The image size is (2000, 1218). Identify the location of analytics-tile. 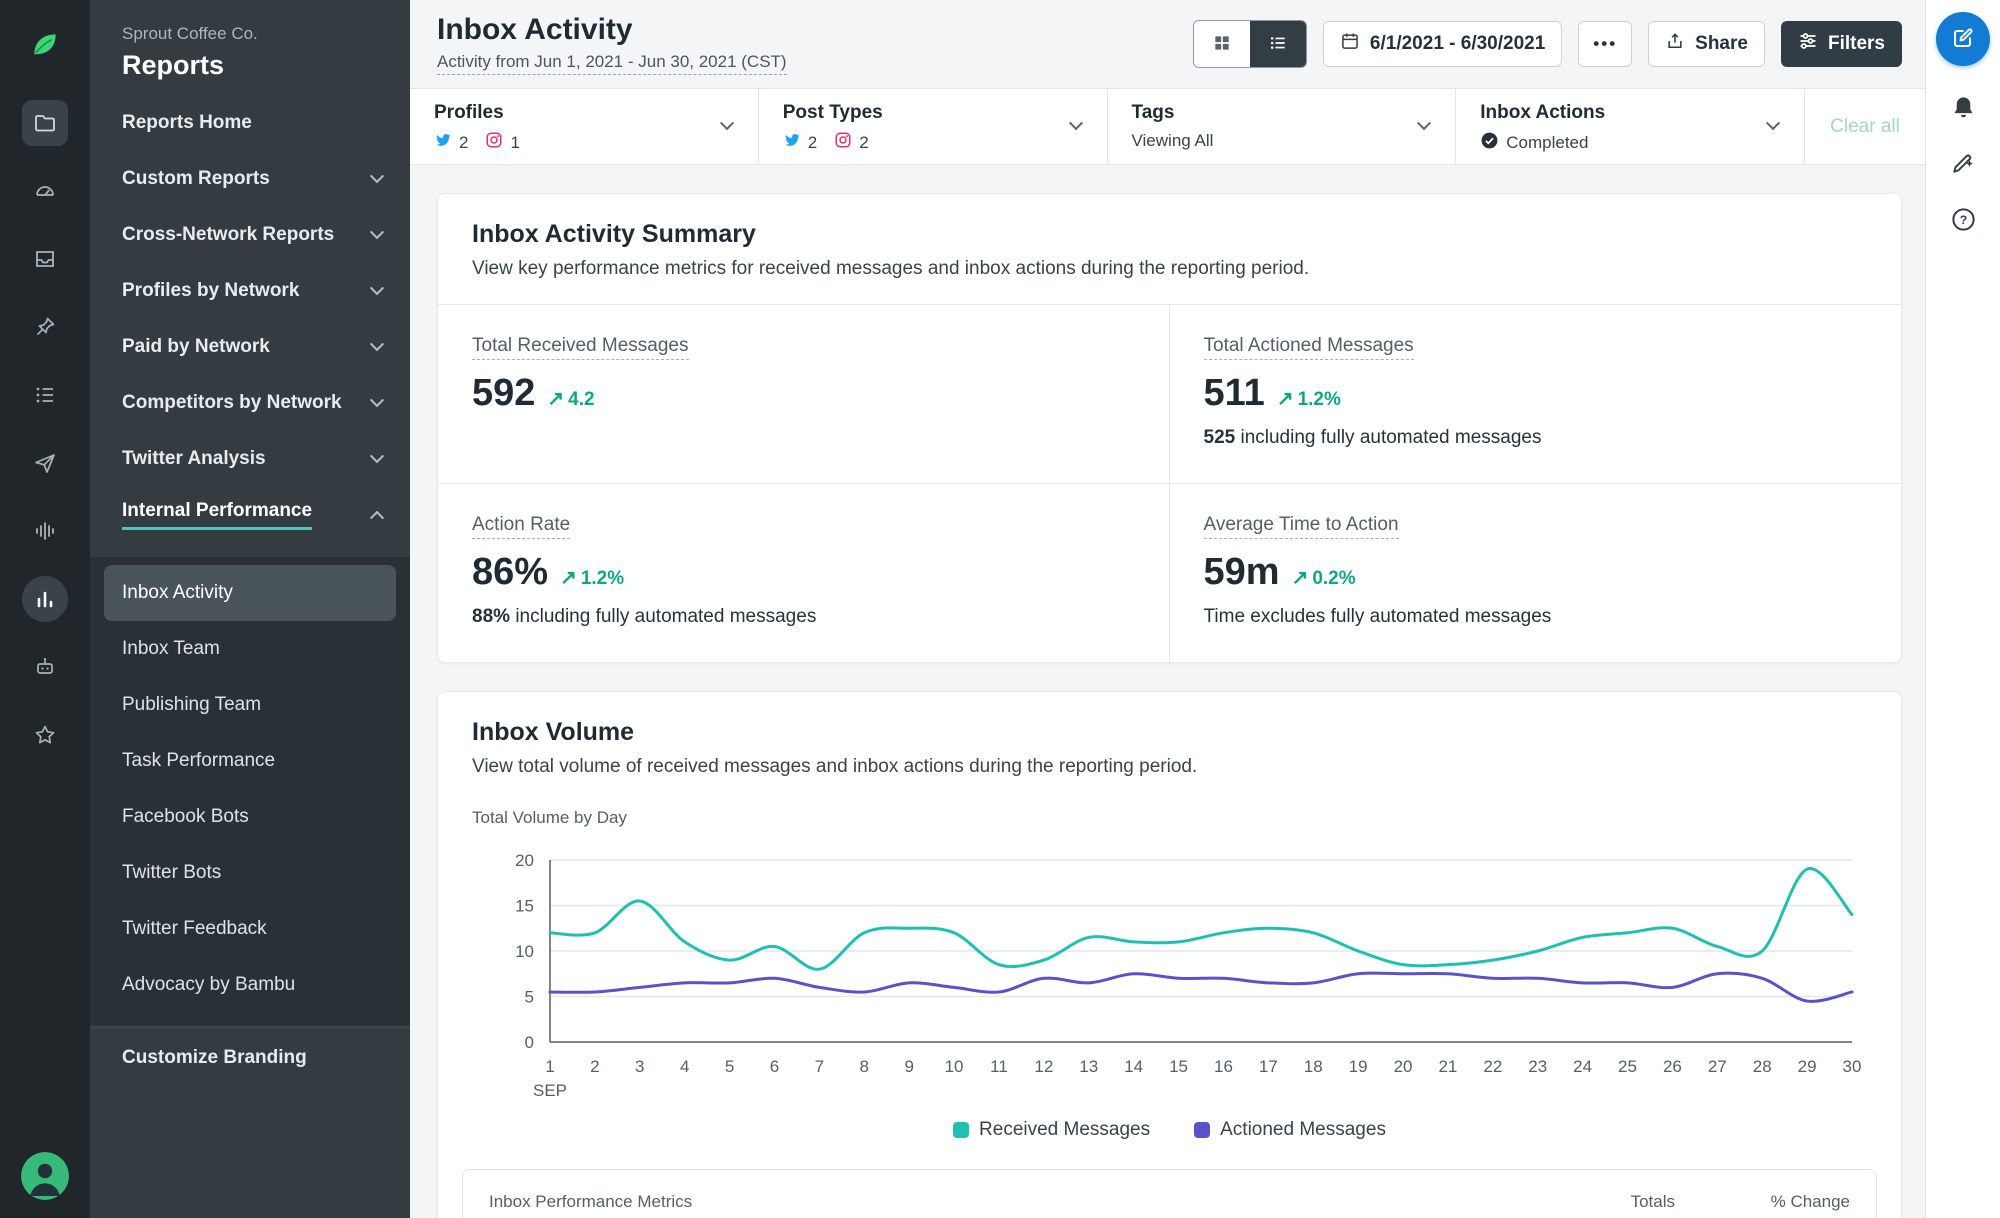
(45, 599).